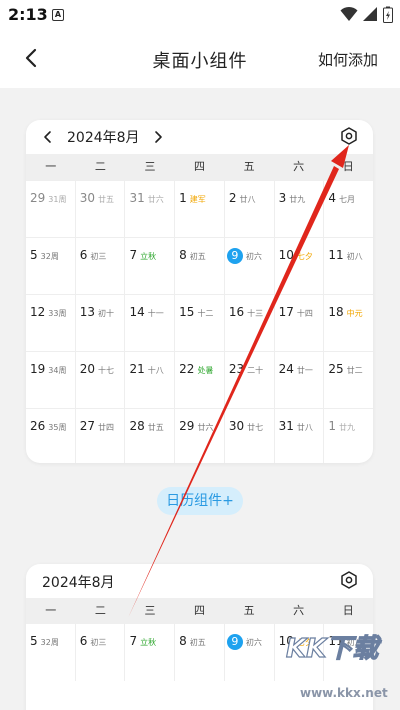  I want to click on lunar-date-label: 七夕, so click(304, 642).